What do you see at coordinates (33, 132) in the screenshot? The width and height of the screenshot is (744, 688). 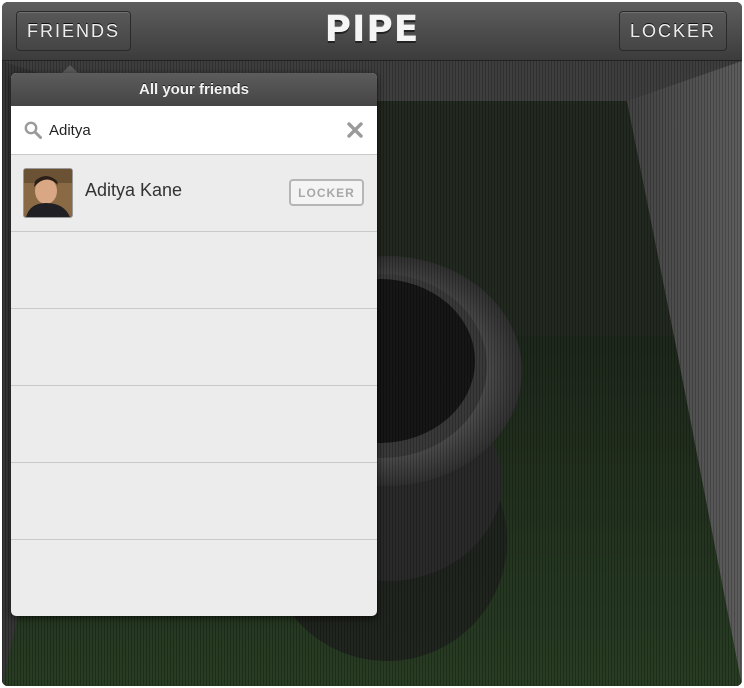 I see `search-icon` at bounding box center [33, 132].